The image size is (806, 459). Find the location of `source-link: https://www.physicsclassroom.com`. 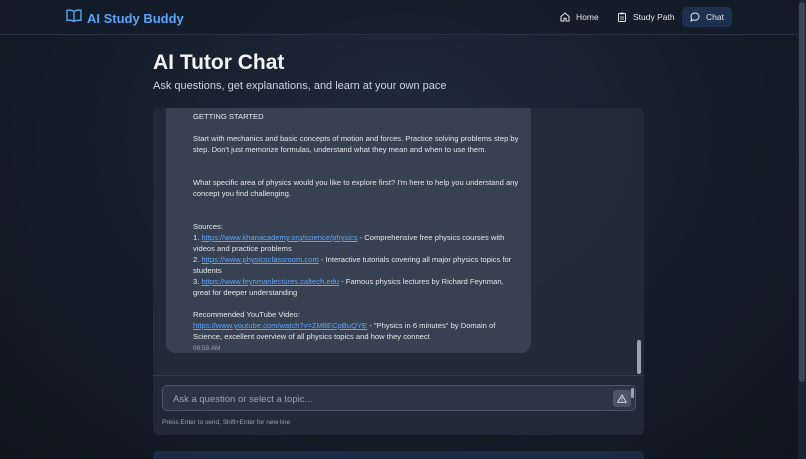

source-link: https://www.physicsclassroom.com is located at coordinates (259, 259).